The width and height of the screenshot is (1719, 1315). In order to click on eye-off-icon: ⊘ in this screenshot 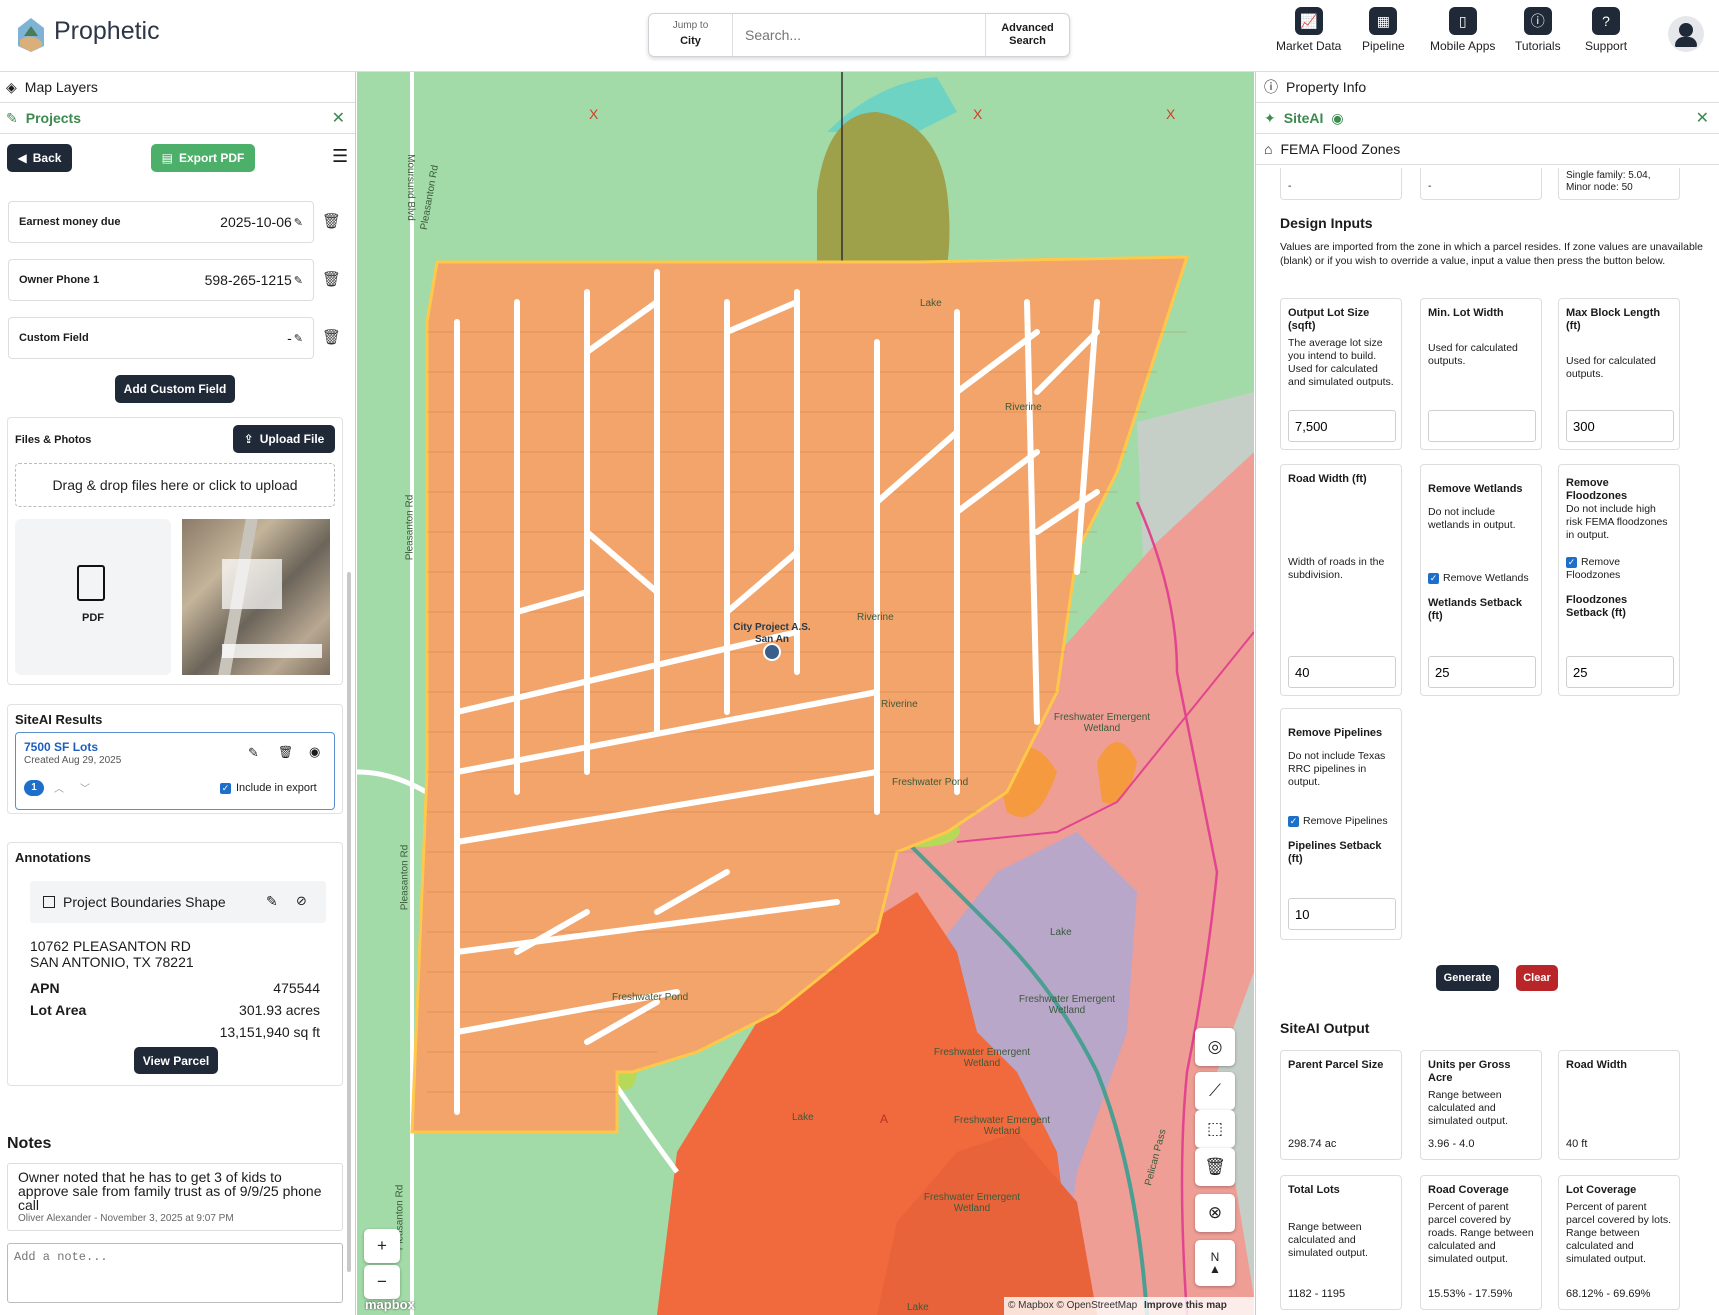, I will do `click(301, 901)`.